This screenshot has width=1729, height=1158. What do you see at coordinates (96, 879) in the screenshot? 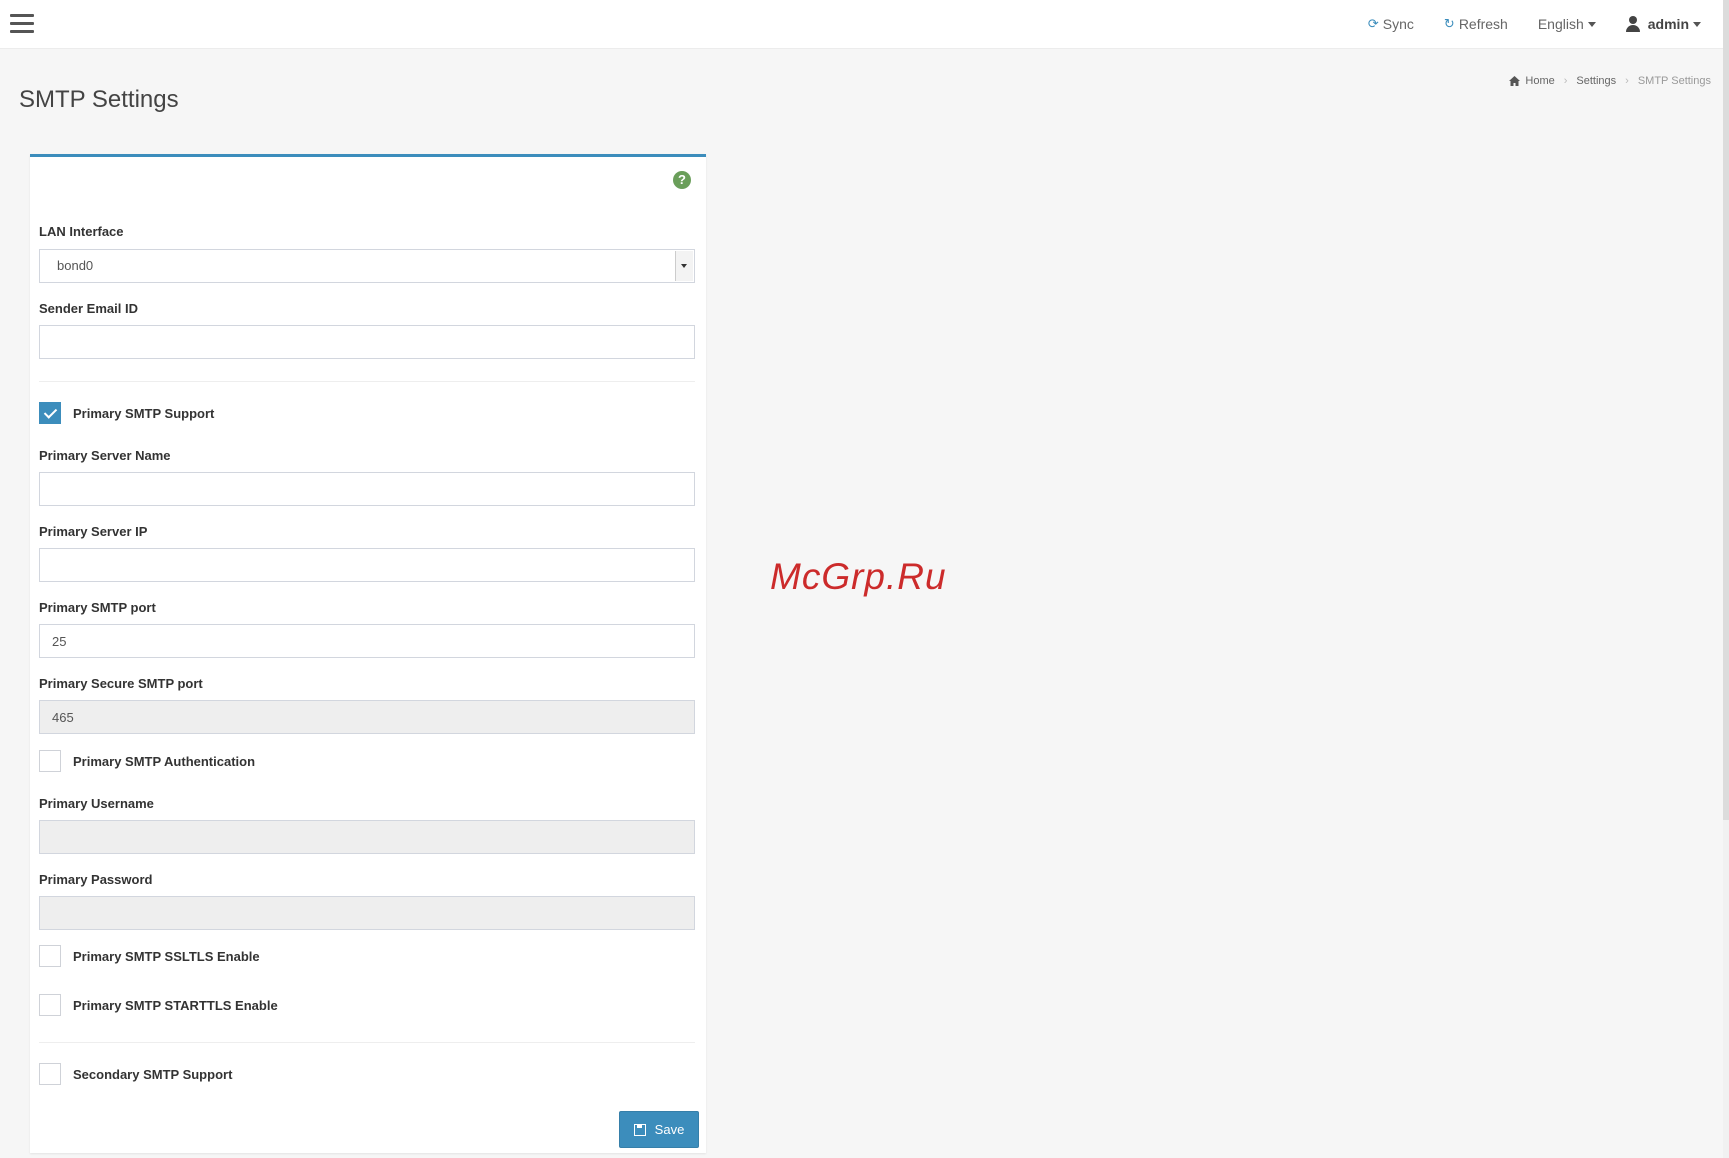
I see `primary-password-label: Primary Password` at bounding box center [96, 879].